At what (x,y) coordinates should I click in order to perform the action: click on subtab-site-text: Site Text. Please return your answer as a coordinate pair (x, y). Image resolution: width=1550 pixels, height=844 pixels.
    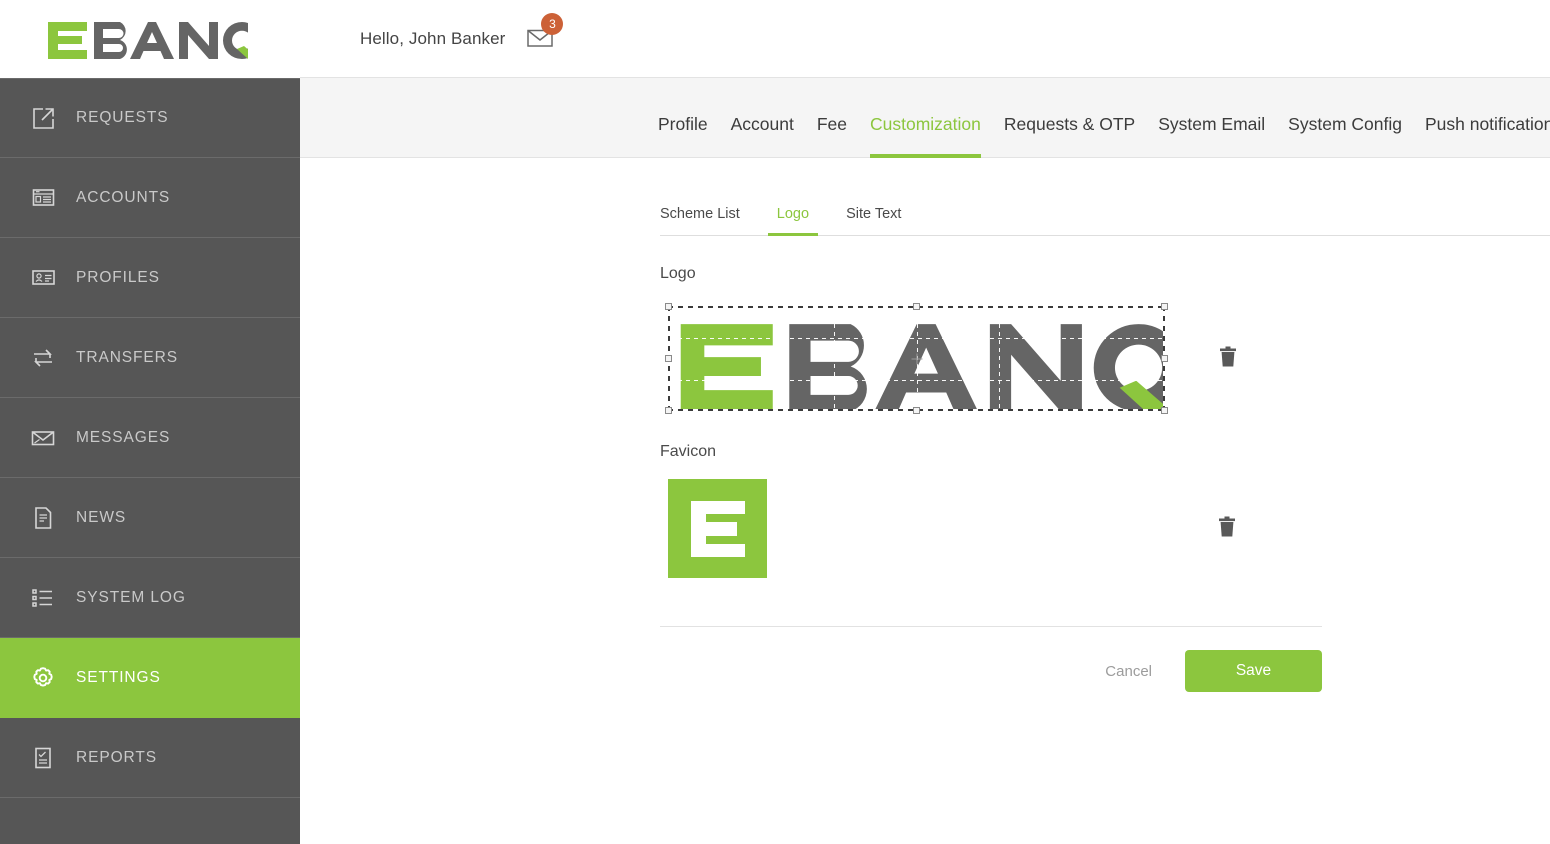
    Looking at the image, I should click on (873, 220).